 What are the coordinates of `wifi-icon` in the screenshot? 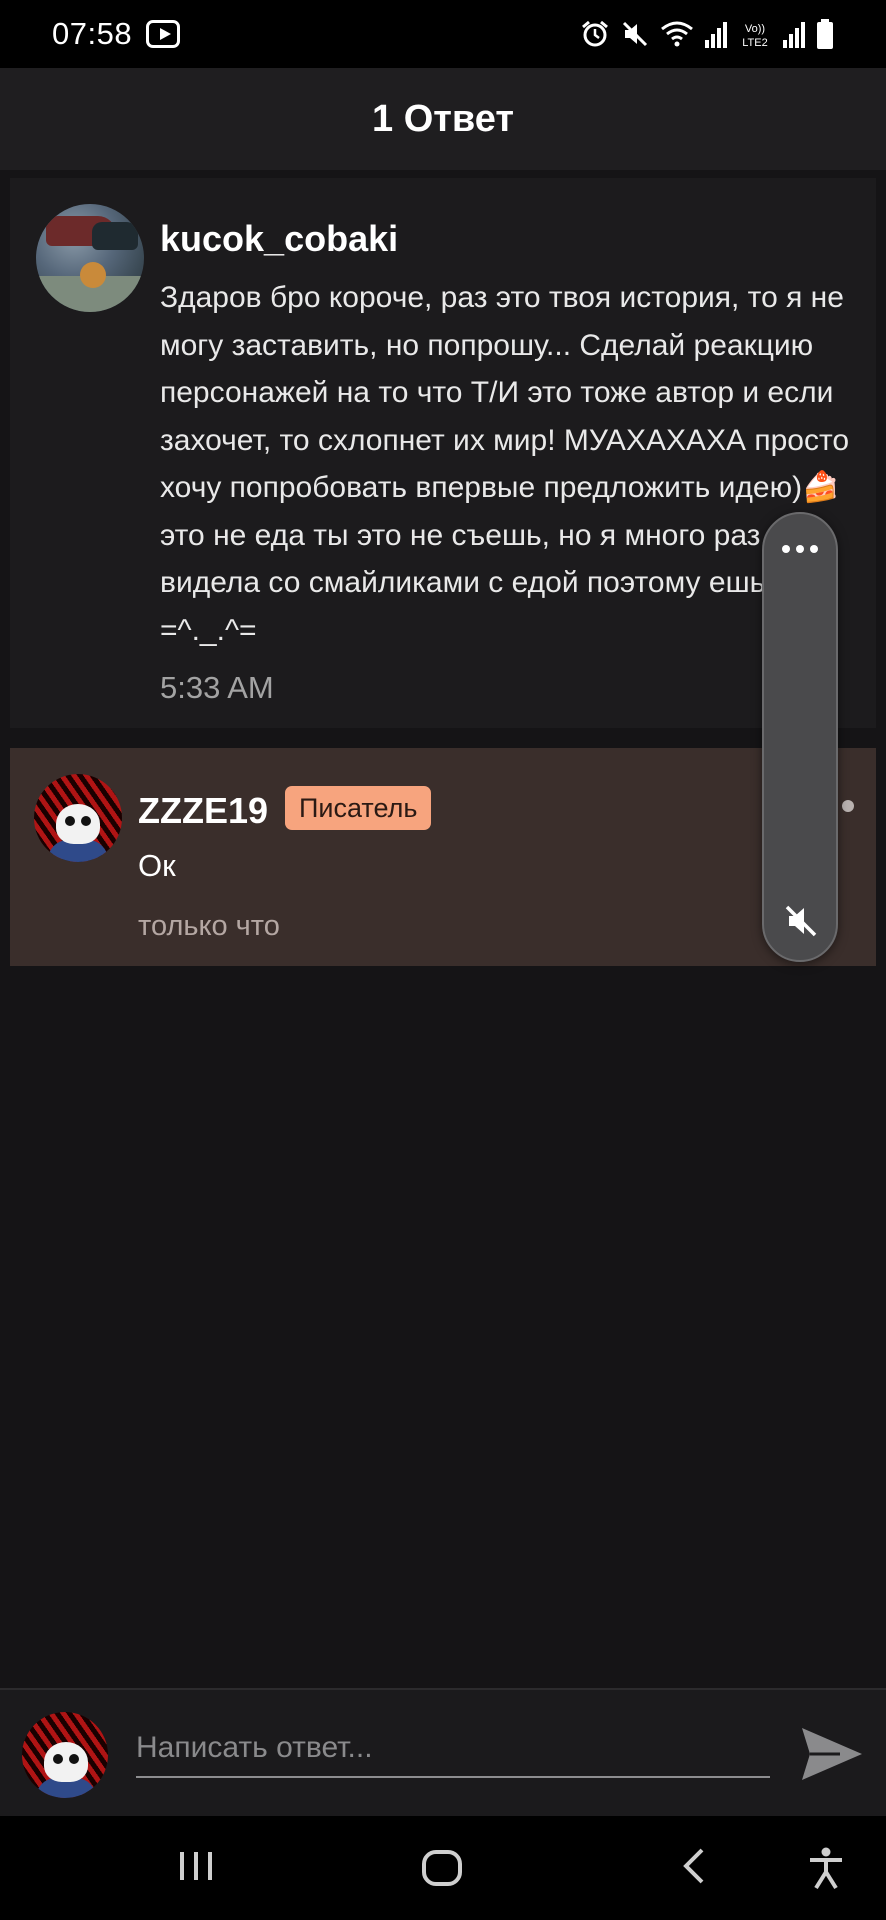 It's located at (677, 34).